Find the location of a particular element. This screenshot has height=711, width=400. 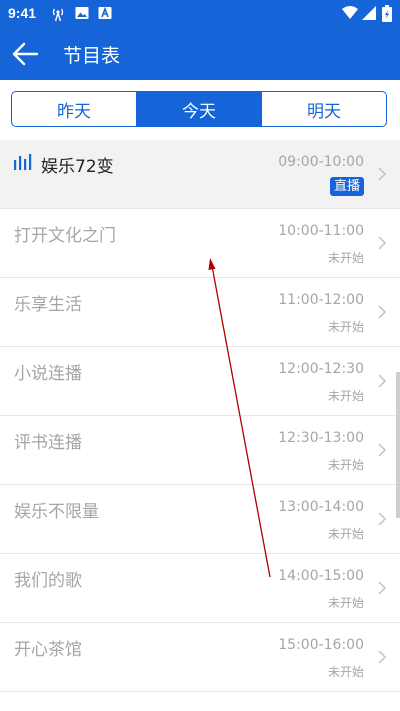

program-time: 09:00-10:00 is located at coordinates (321, 162).